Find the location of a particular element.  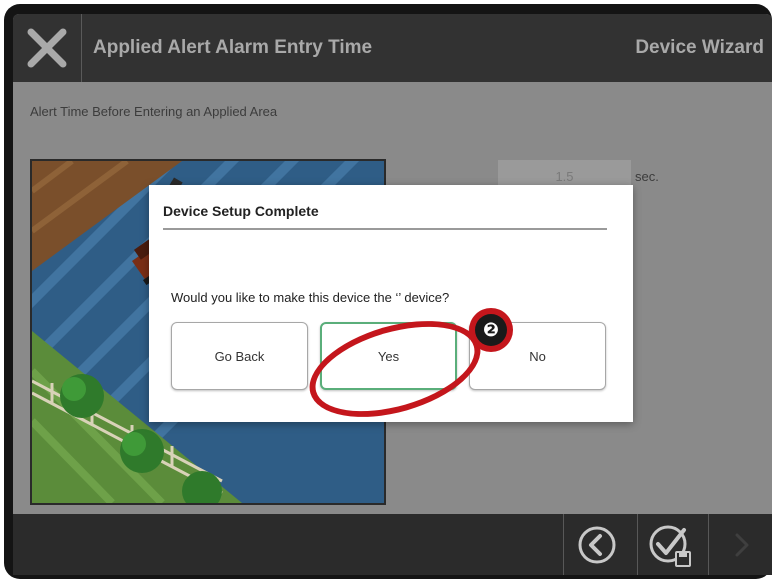

close-icon is located at coordinates (47, 48).